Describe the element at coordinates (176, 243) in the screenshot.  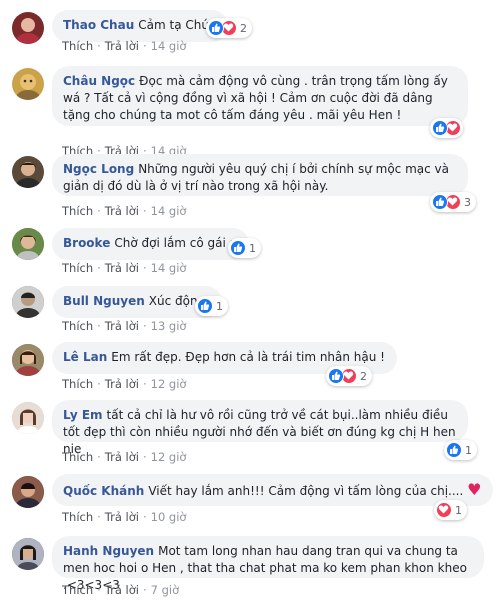
I see `comment-text: Chờ đợi lắm cô gái ạ` at that location.